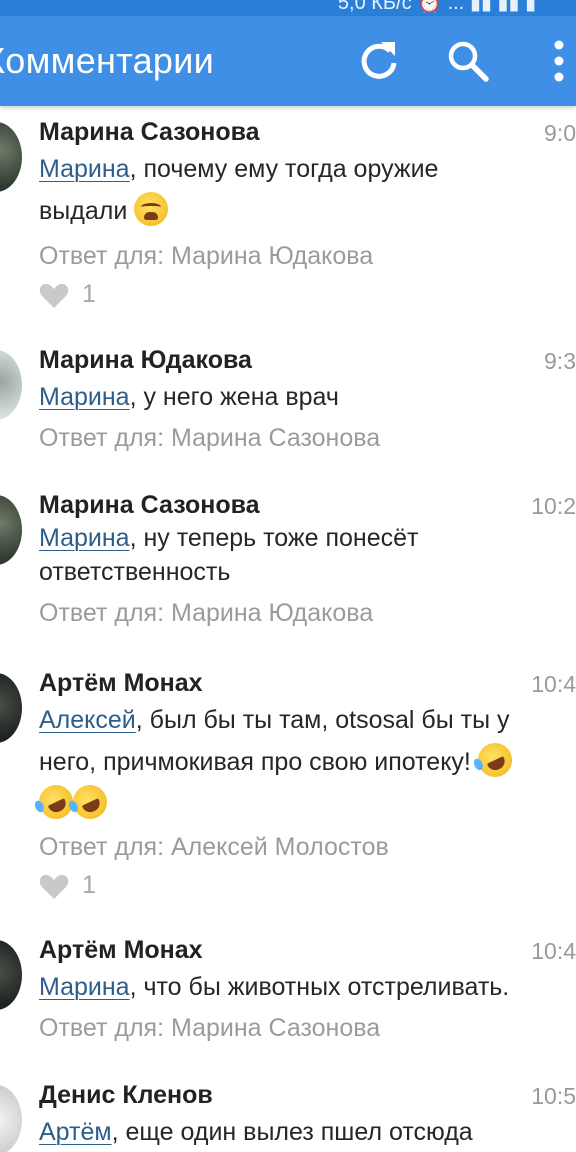 Image resolution: width=576 pixels, height=1152 pixels. Describe the element at coordinates (234, 397) in the screenshot. I see `comment-text-line: , у него жена врач` at that location.